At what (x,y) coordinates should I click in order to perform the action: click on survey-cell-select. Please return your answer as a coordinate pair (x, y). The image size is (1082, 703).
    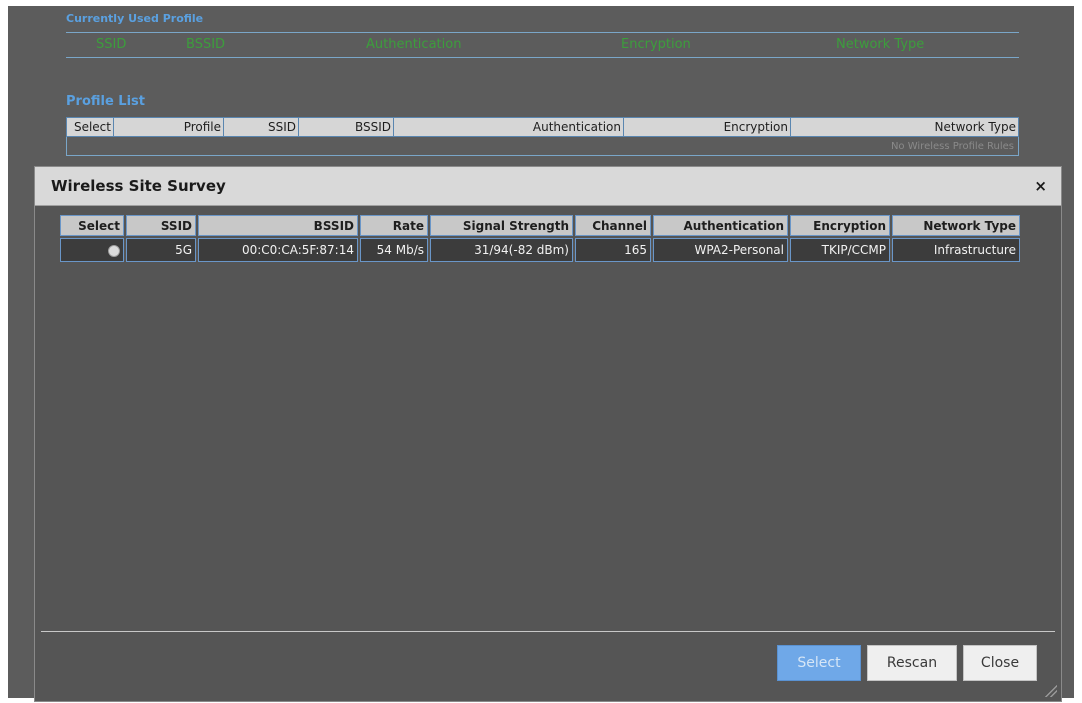
    Looking at the image, I should click on (92, 250).